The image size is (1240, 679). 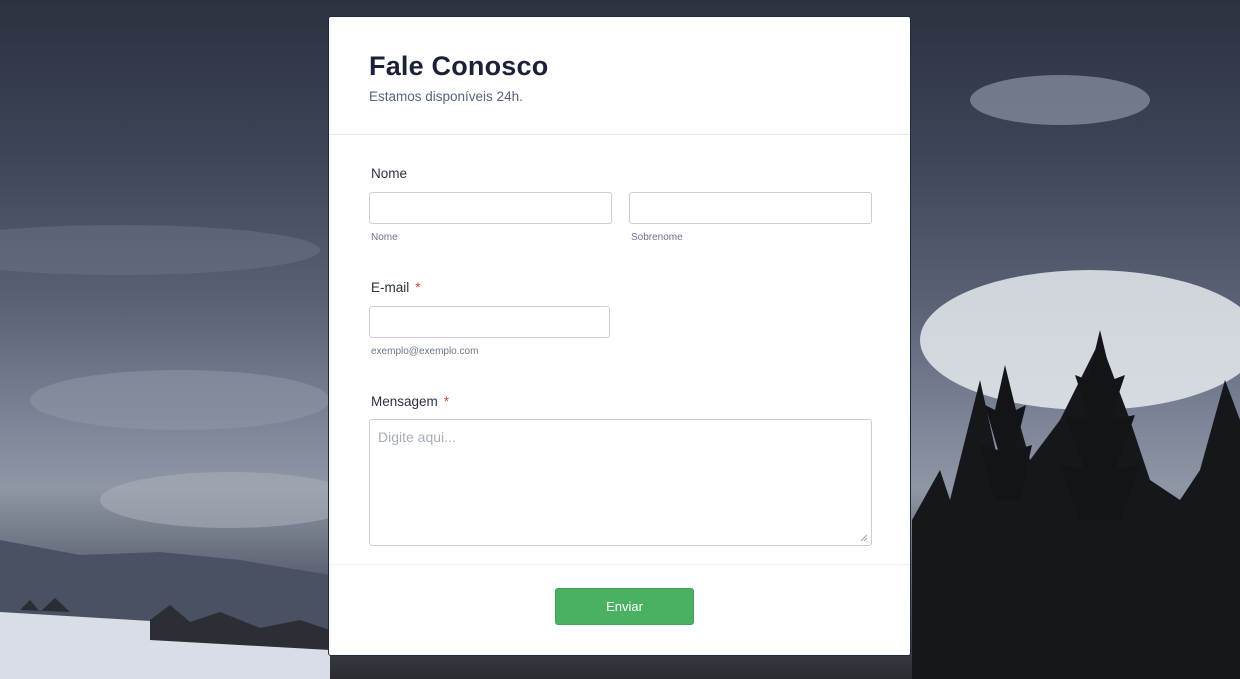 What do you see at coordinates (490, 208) in the screenshot?
I see `first-name-input` at bounding box center [490, 208].